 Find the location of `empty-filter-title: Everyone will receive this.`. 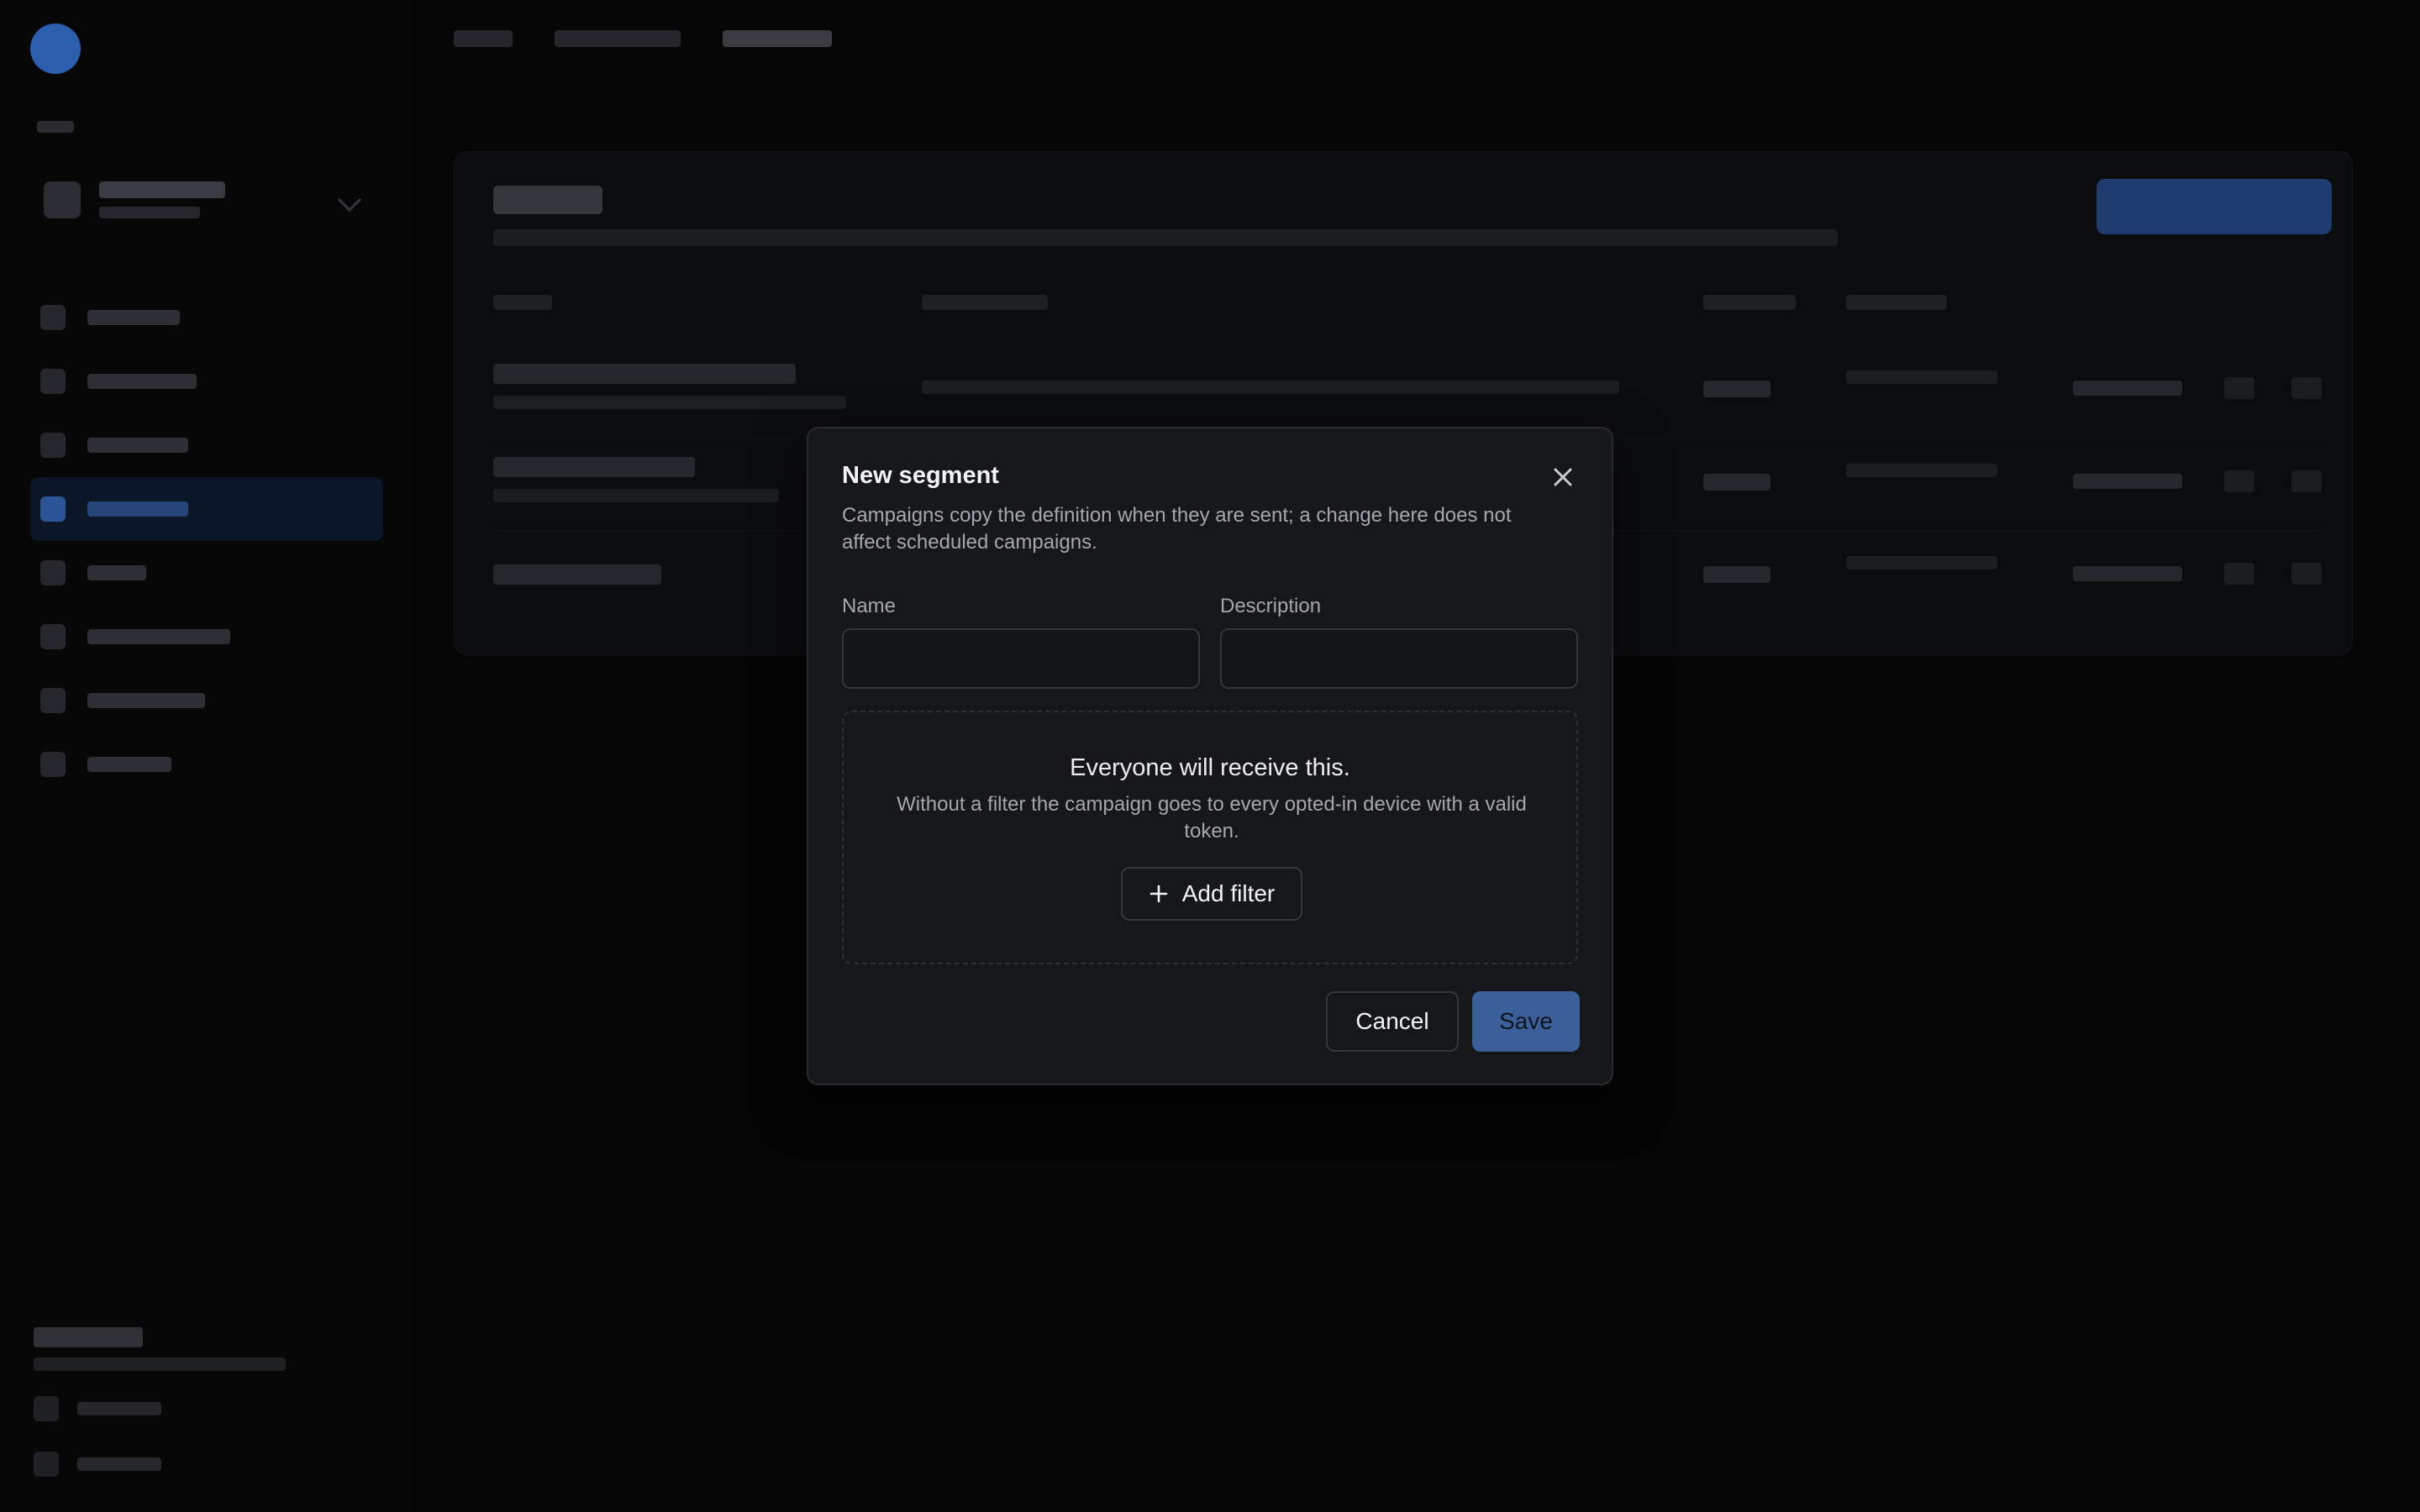

empty-filter-title: Everyone will receive this. is located at coordinates (1210, 767).